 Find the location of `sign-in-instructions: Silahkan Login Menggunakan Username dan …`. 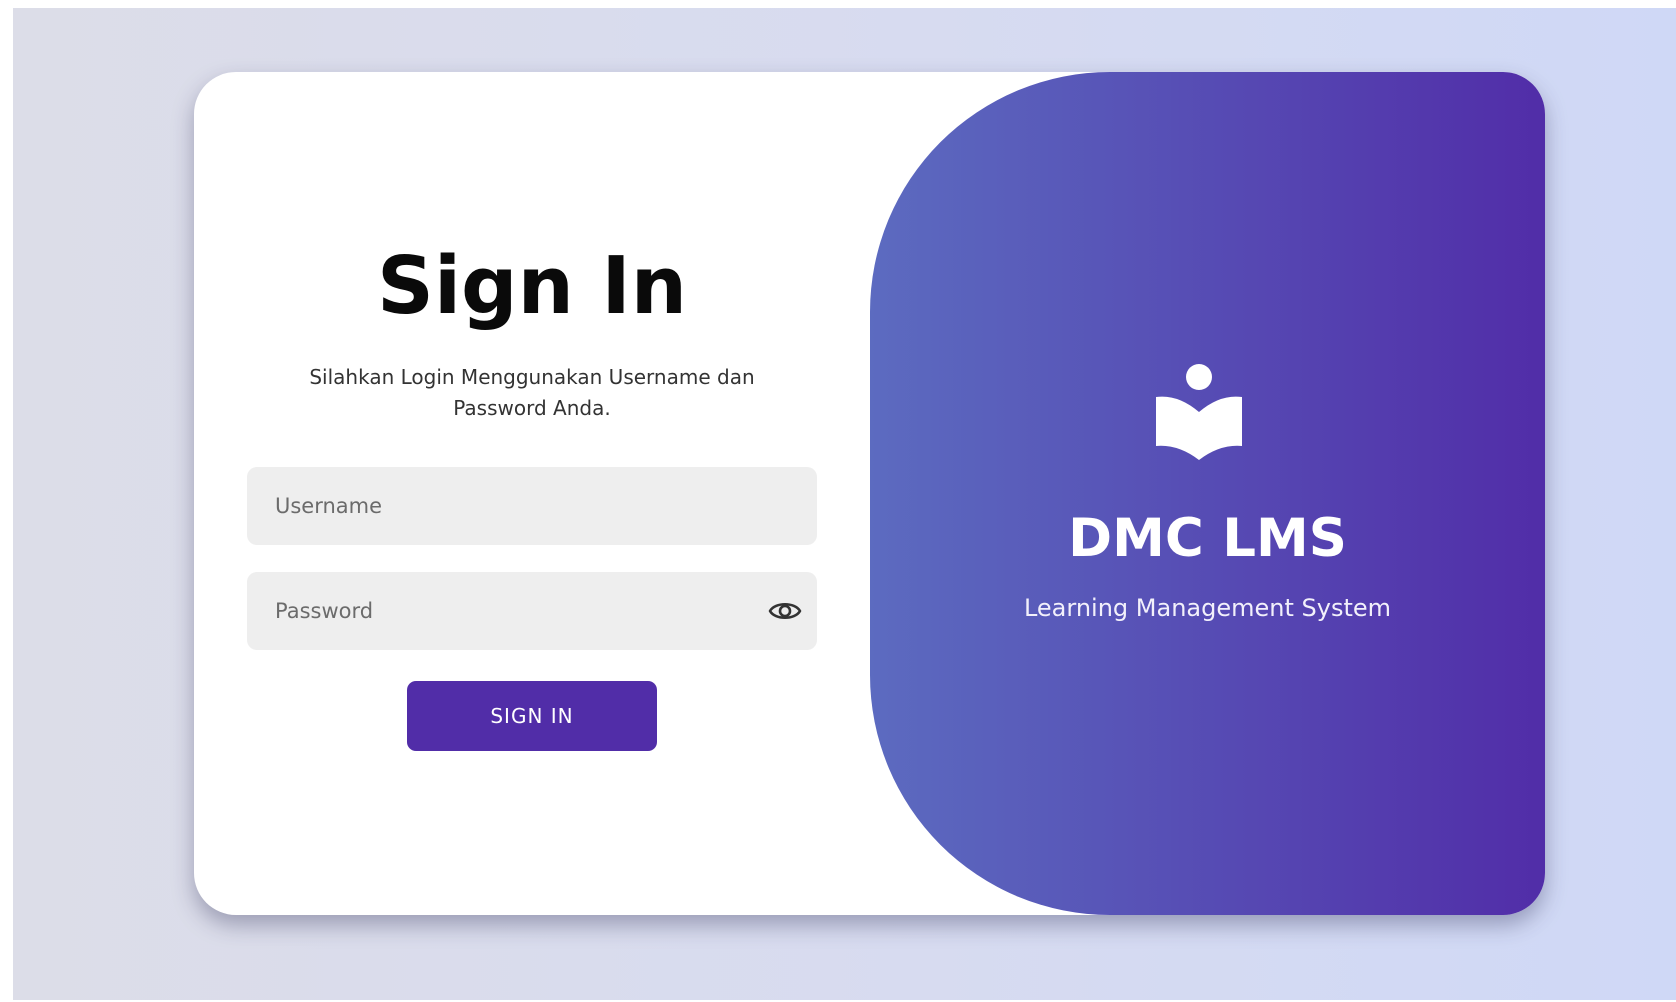

sign-in-instructions: Silahkan Login Menggunakan Username dan … is located at coordinates (532, 392).